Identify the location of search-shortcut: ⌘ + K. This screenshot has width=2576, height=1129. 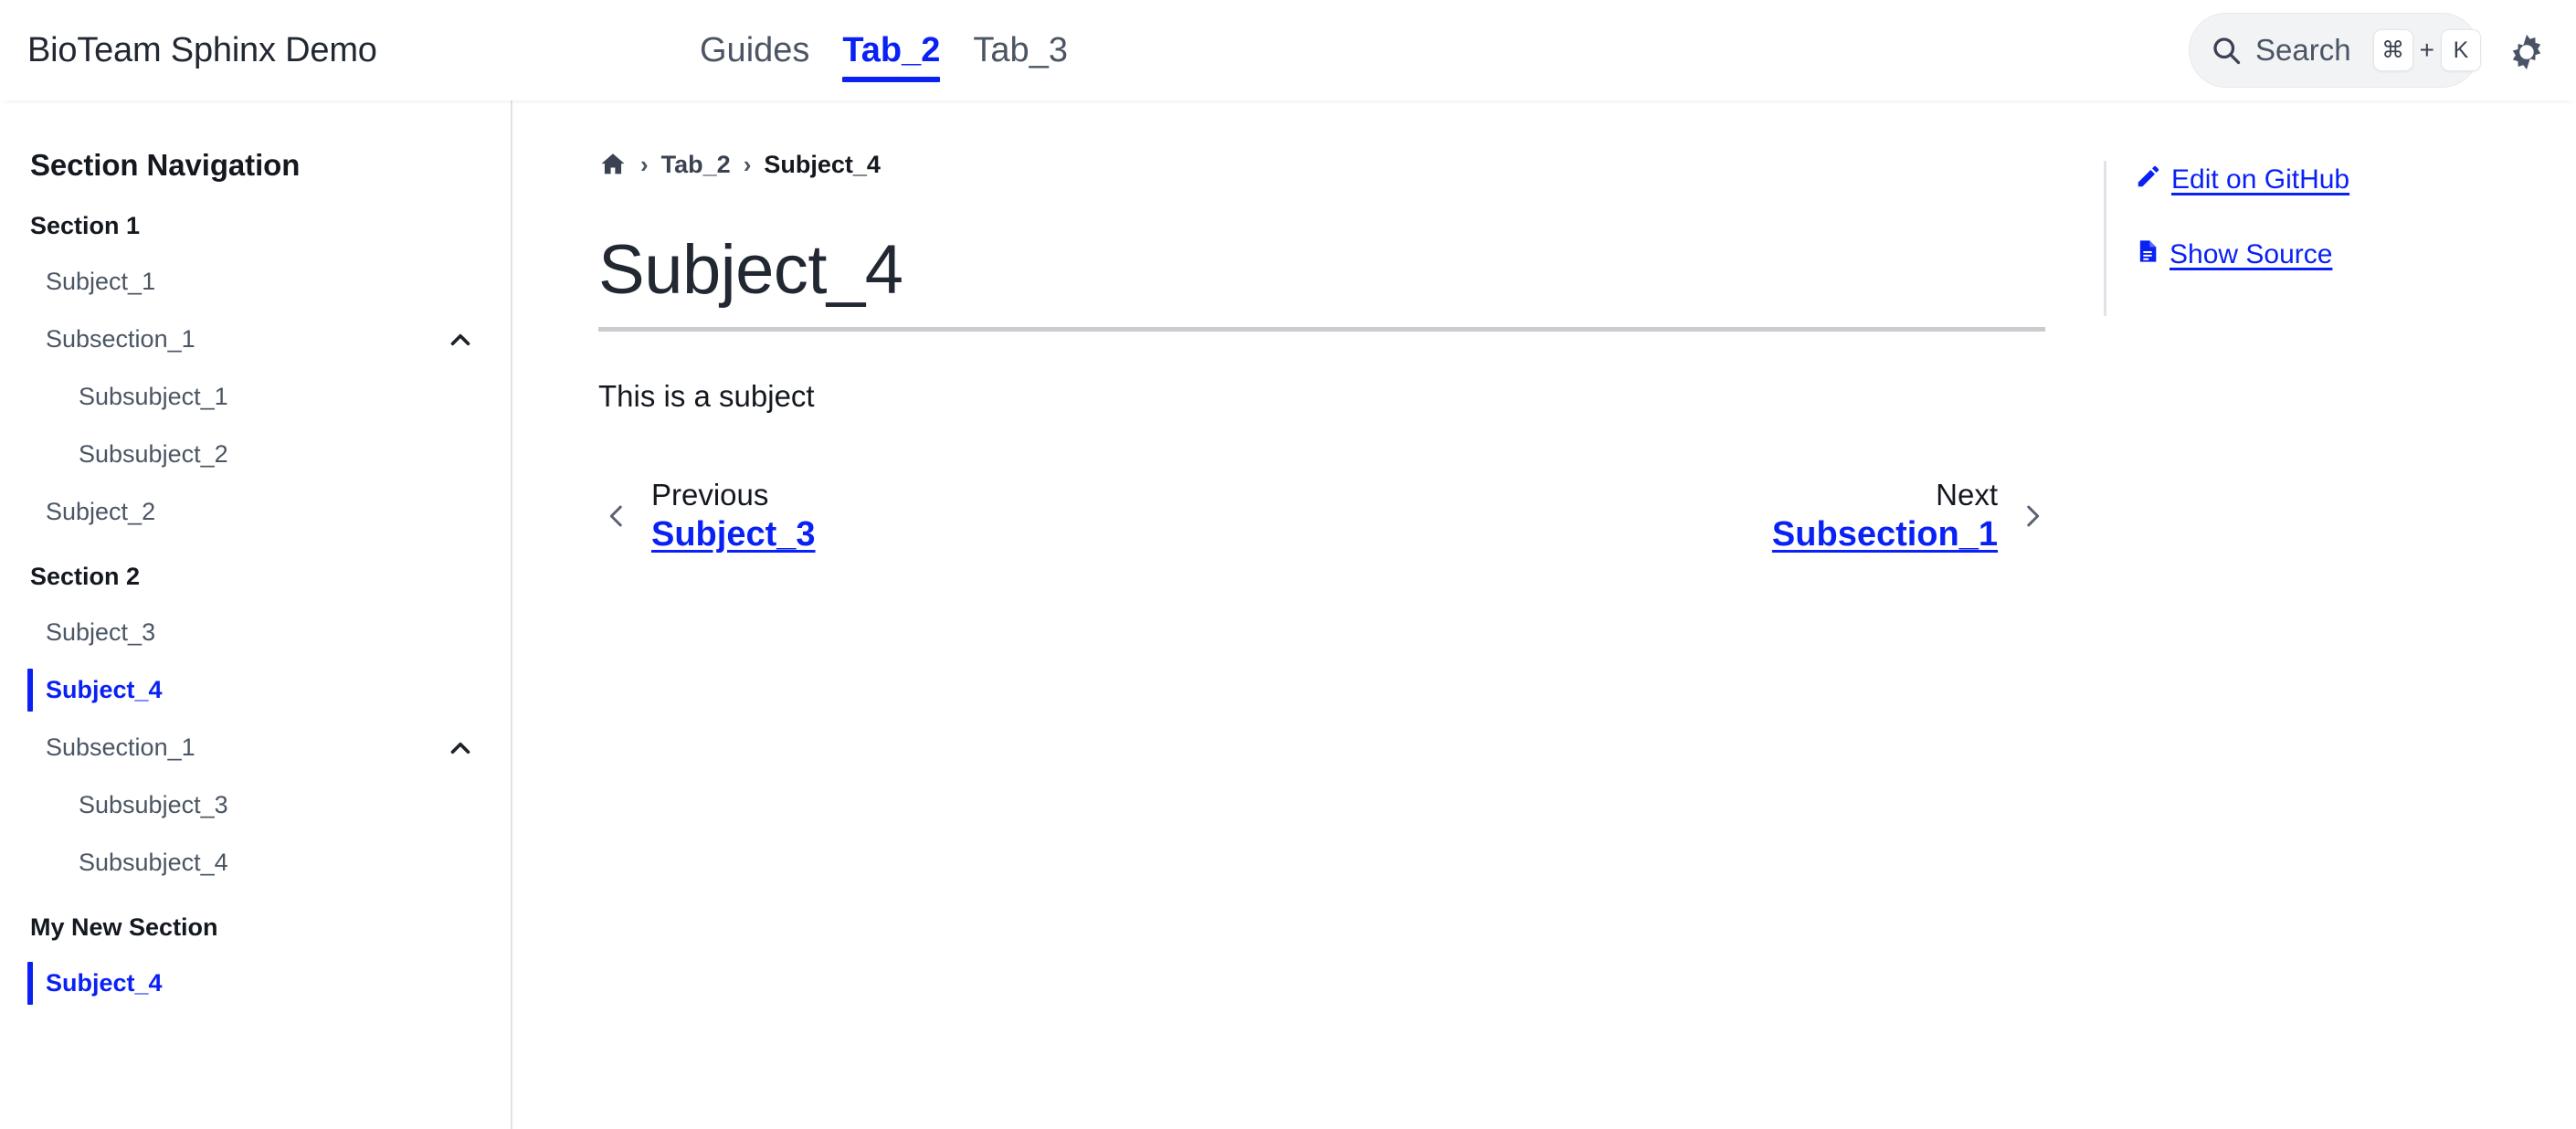
(2426, 50).